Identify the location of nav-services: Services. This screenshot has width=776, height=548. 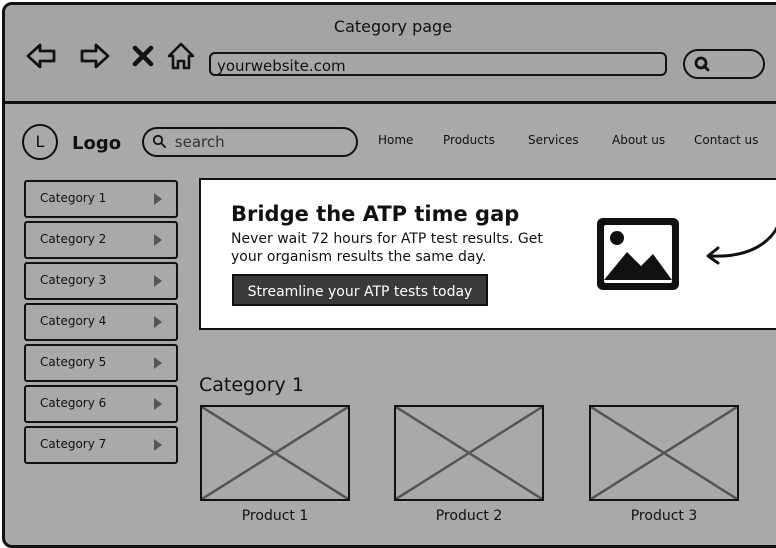
(553, 140).